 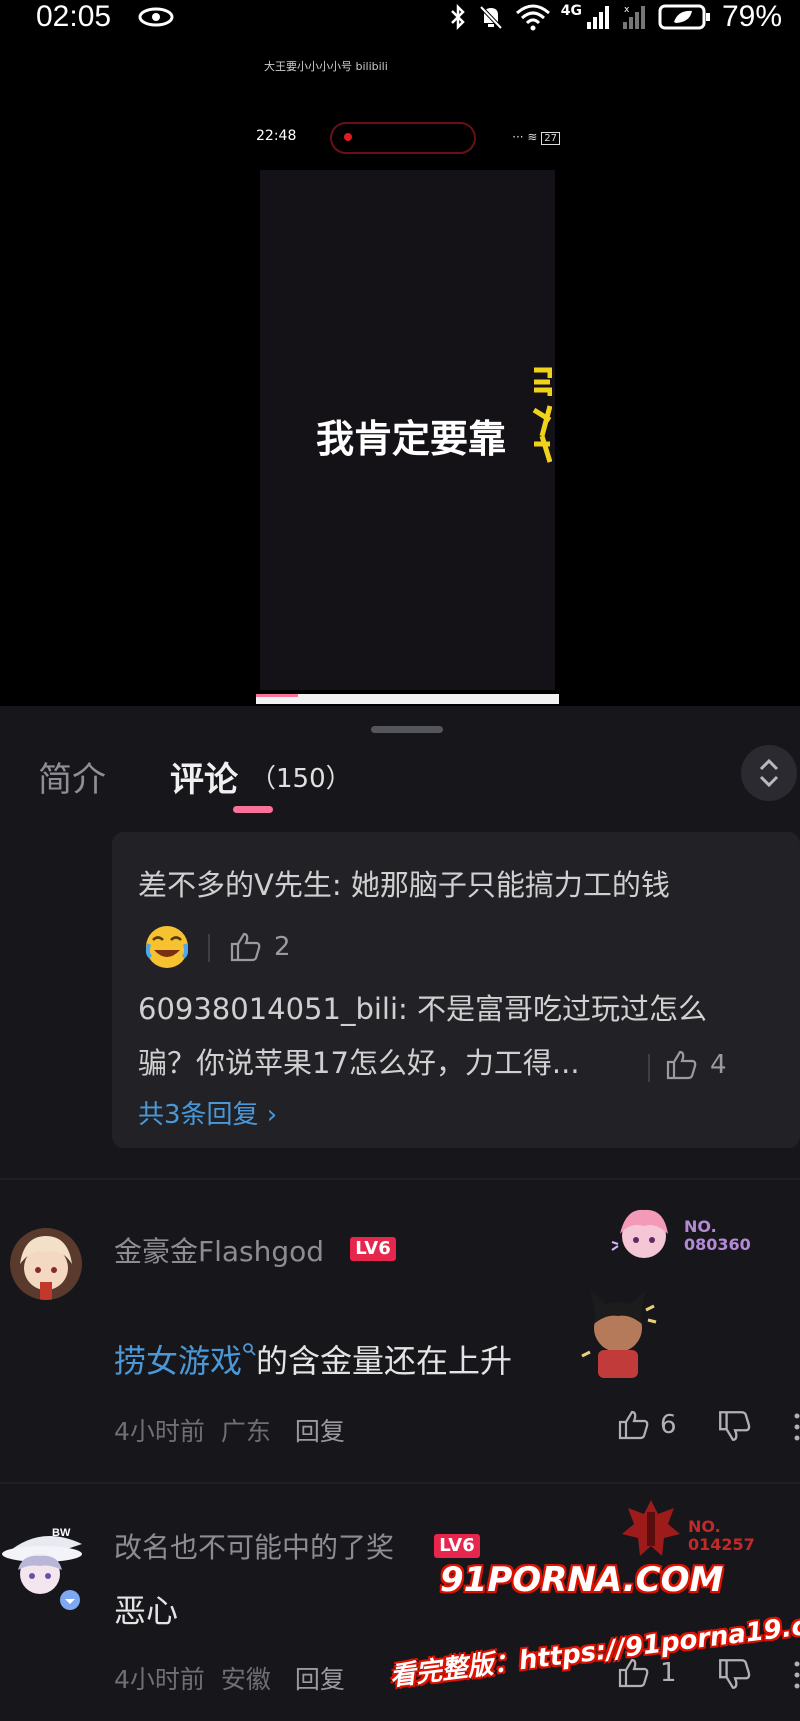 I want to click on search-icon, so click(x=249, y=1349).